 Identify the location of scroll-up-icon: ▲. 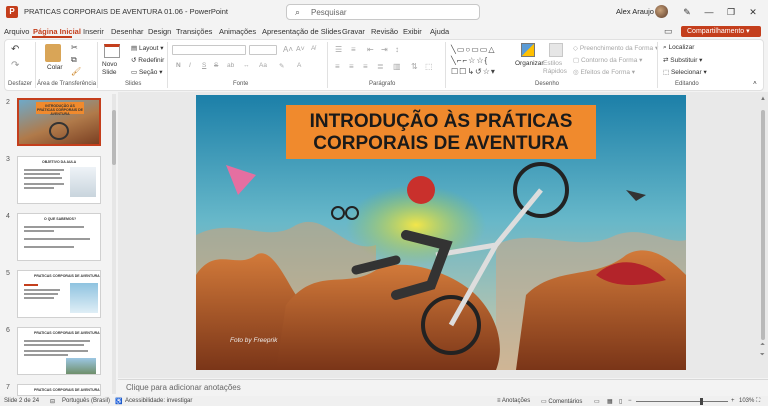
(763, 99).